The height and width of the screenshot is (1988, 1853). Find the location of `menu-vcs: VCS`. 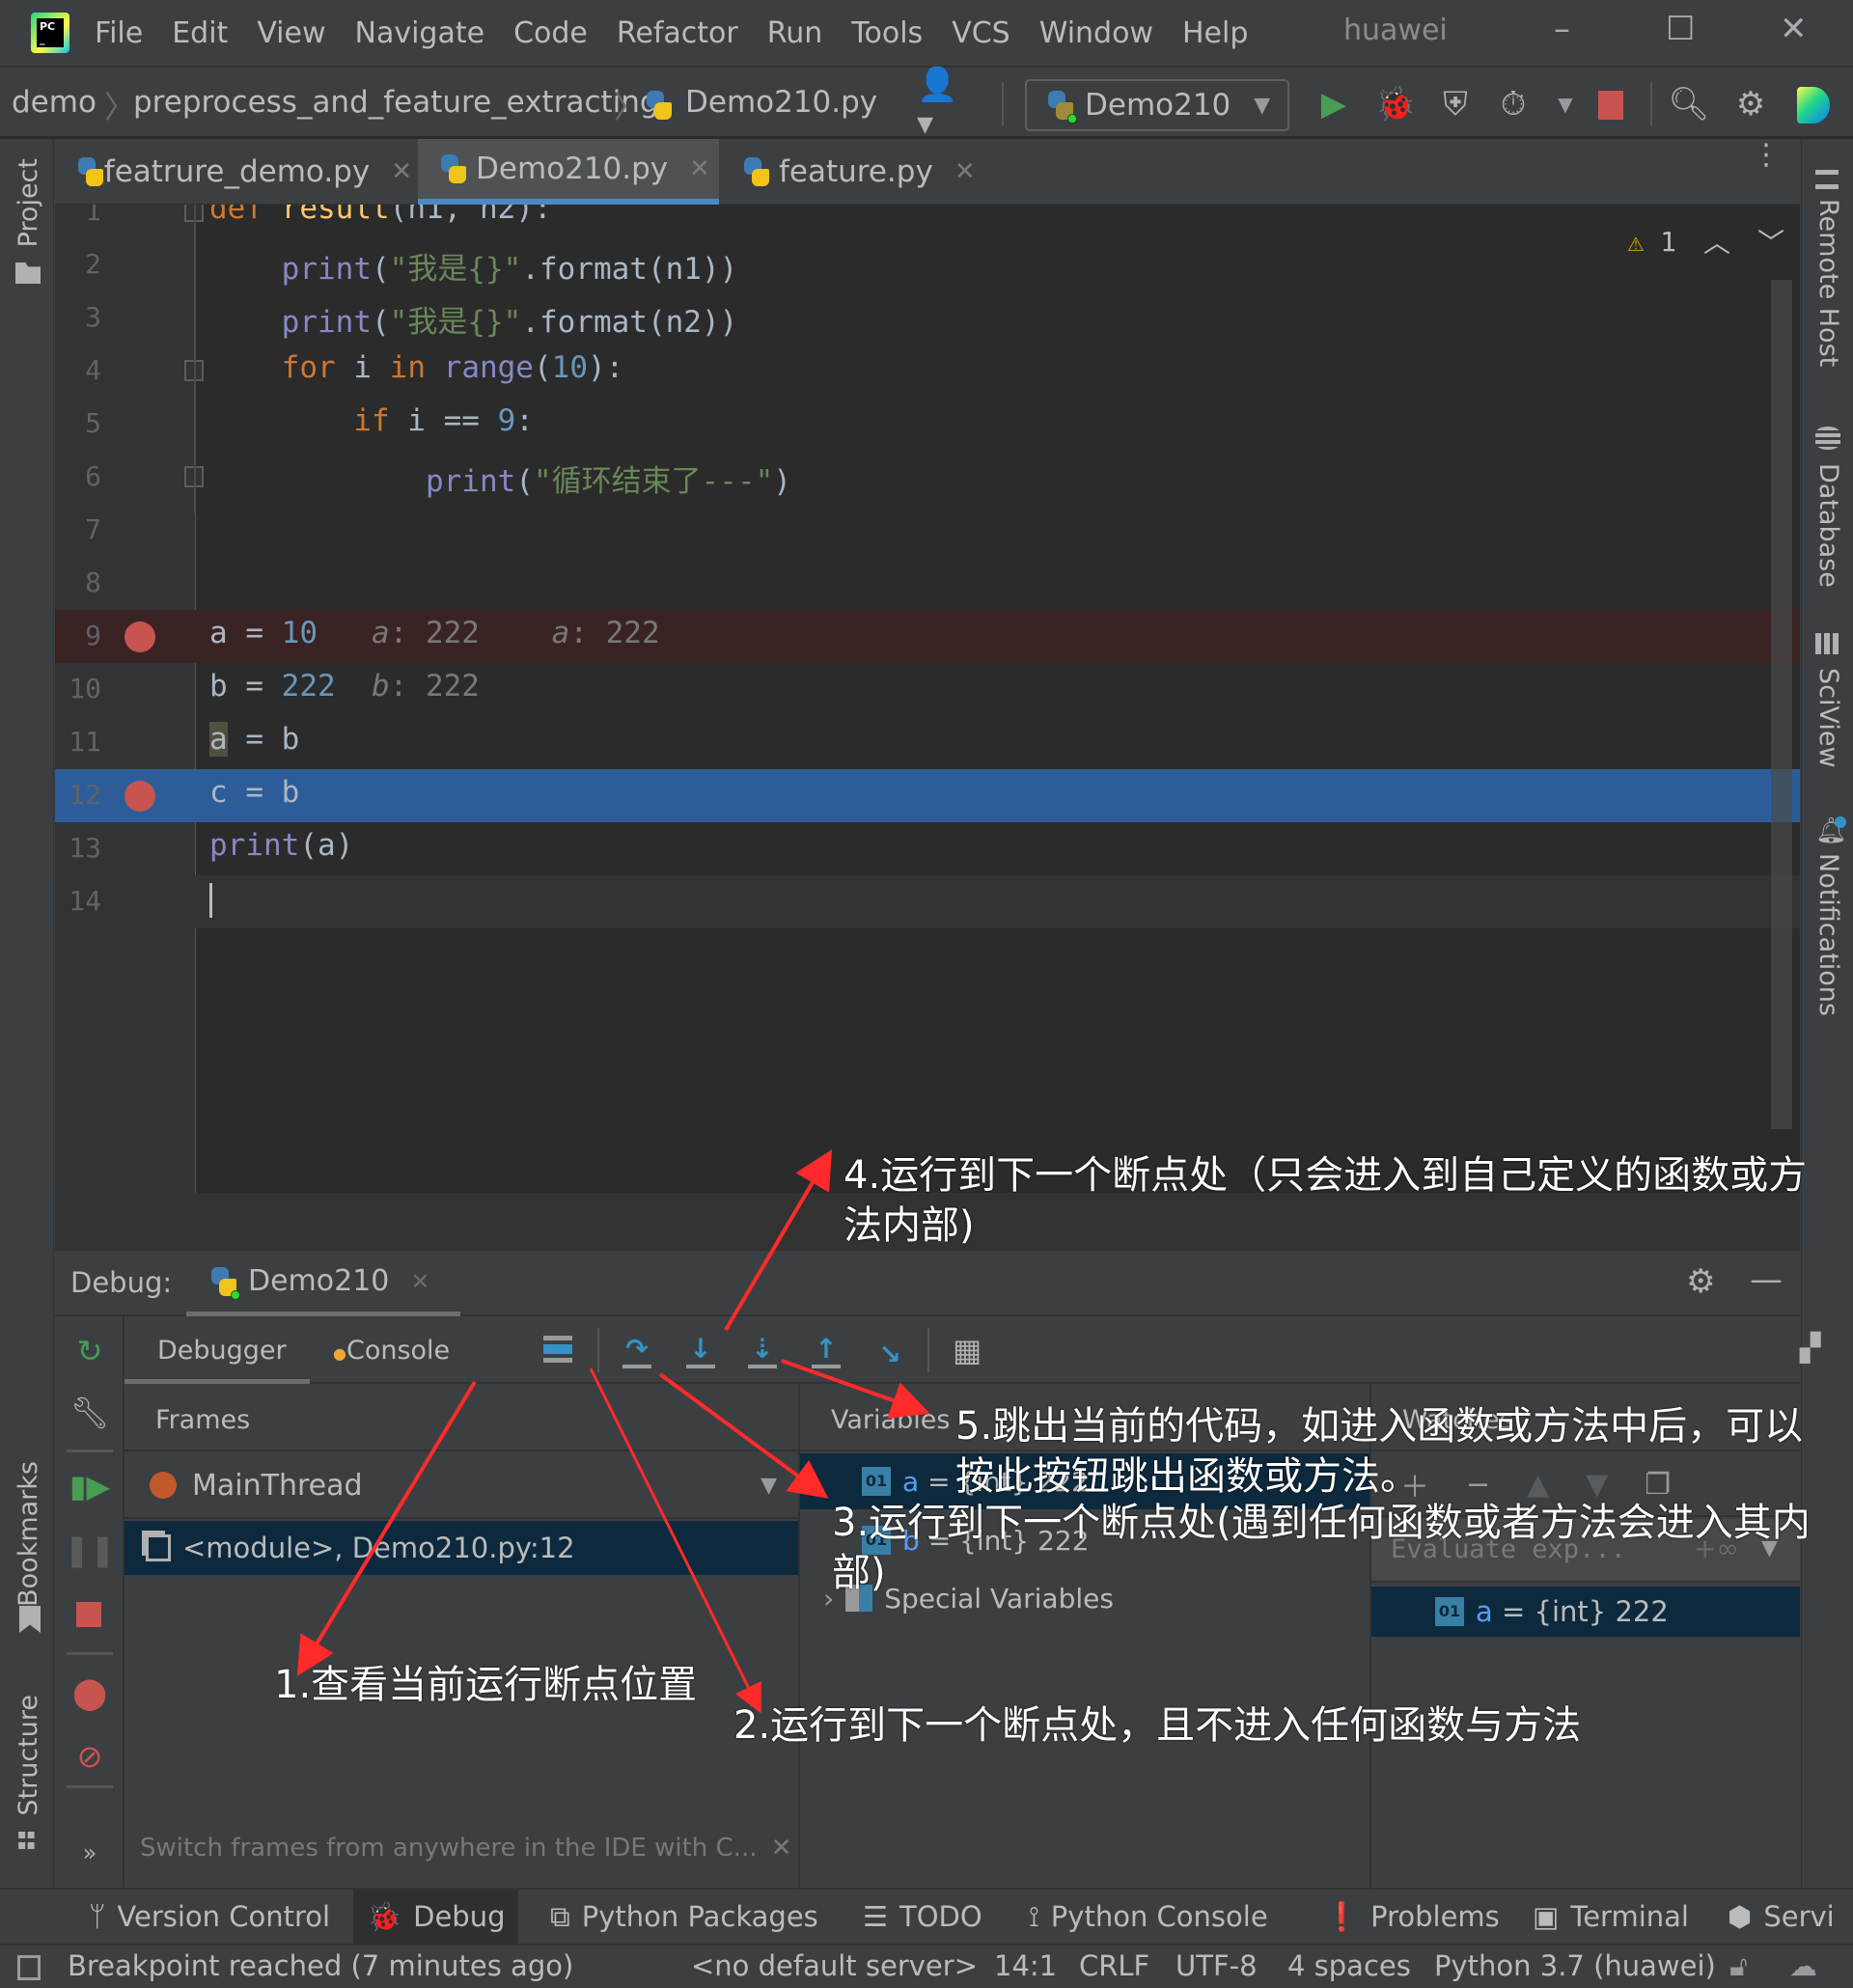

menu-vcs: VCS is located at coordinates (981, 33).